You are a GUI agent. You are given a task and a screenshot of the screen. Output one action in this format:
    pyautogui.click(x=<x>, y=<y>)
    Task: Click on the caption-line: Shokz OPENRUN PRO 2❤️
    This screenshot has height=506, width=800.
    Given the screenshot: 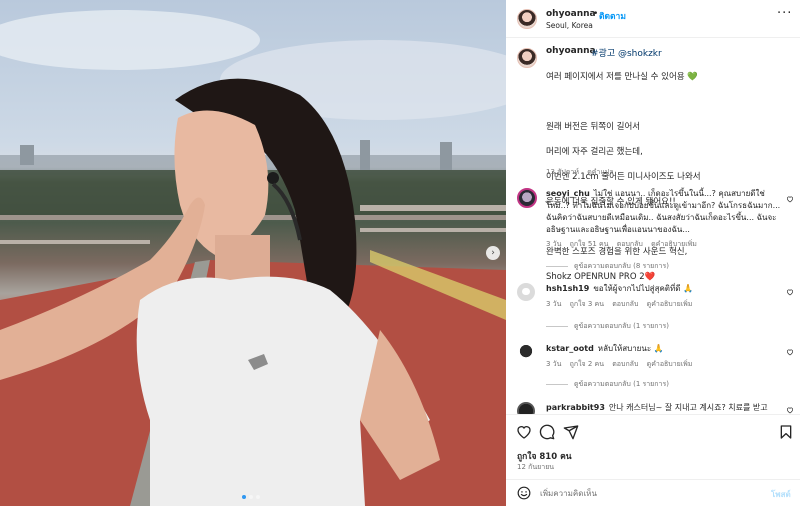 What is the action you would take?
    pyautogui.click(x=601, y=276)
    